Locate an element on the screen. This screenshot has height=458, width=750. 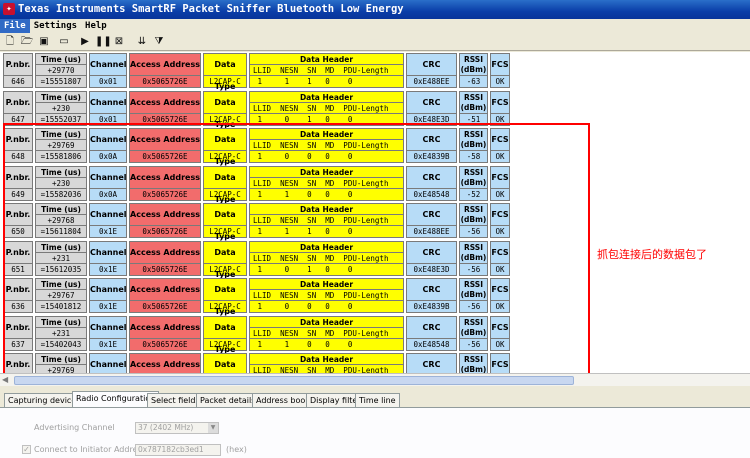
tab-address-book: Address book is located at coordinates (283, 400).